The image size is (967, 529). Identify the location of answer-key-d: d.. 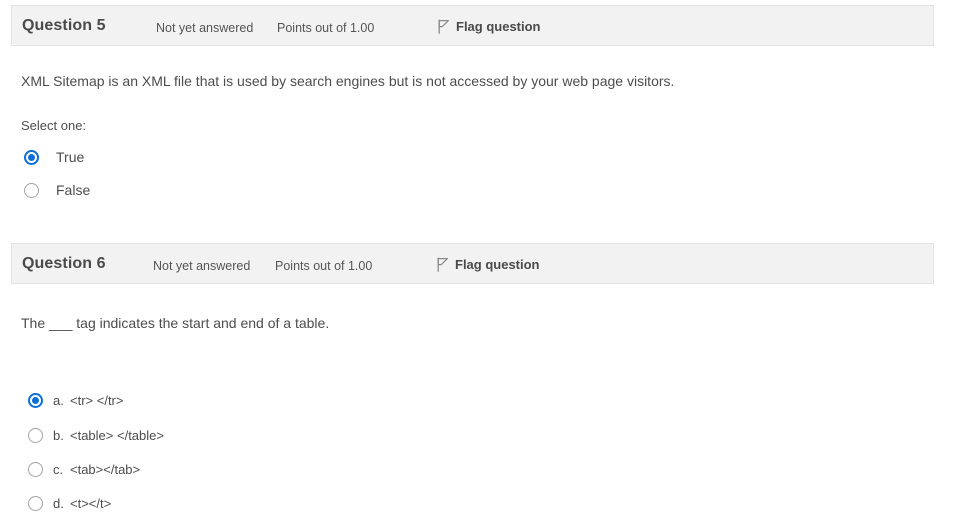
(58, 503).